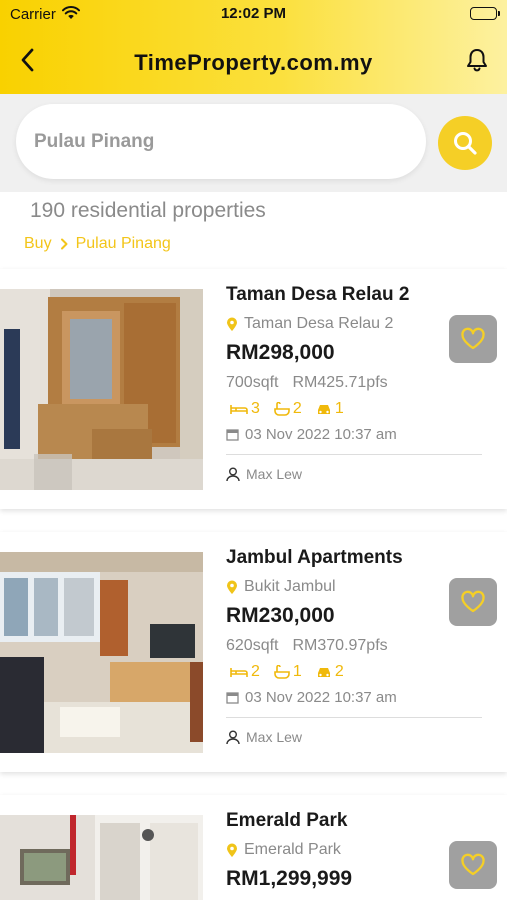  I want to click on listing-location: Taman Desa Relau 2, so click(309, 324).